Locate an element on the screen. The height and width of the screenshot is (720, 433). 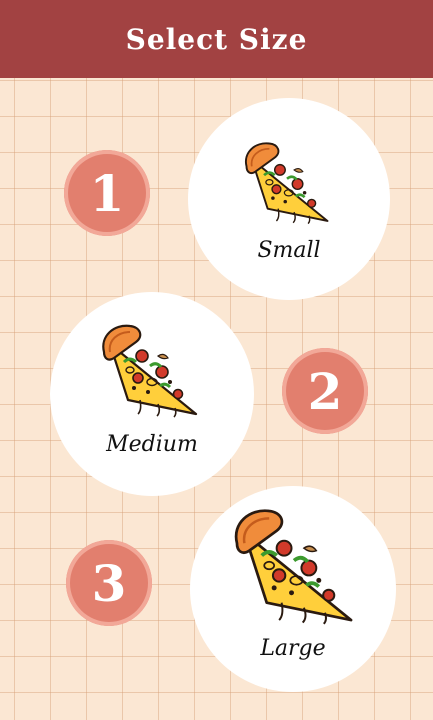
page-title: Select Size is located at coordinates (216, 39).